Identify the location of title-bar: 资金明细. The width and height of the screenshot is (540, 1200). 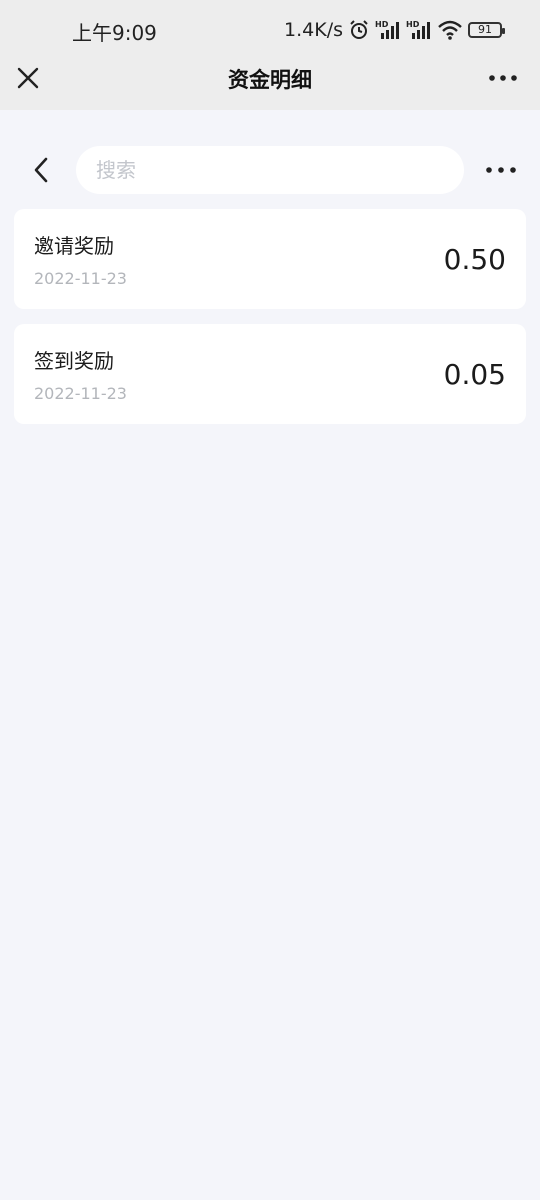
(270, 84).